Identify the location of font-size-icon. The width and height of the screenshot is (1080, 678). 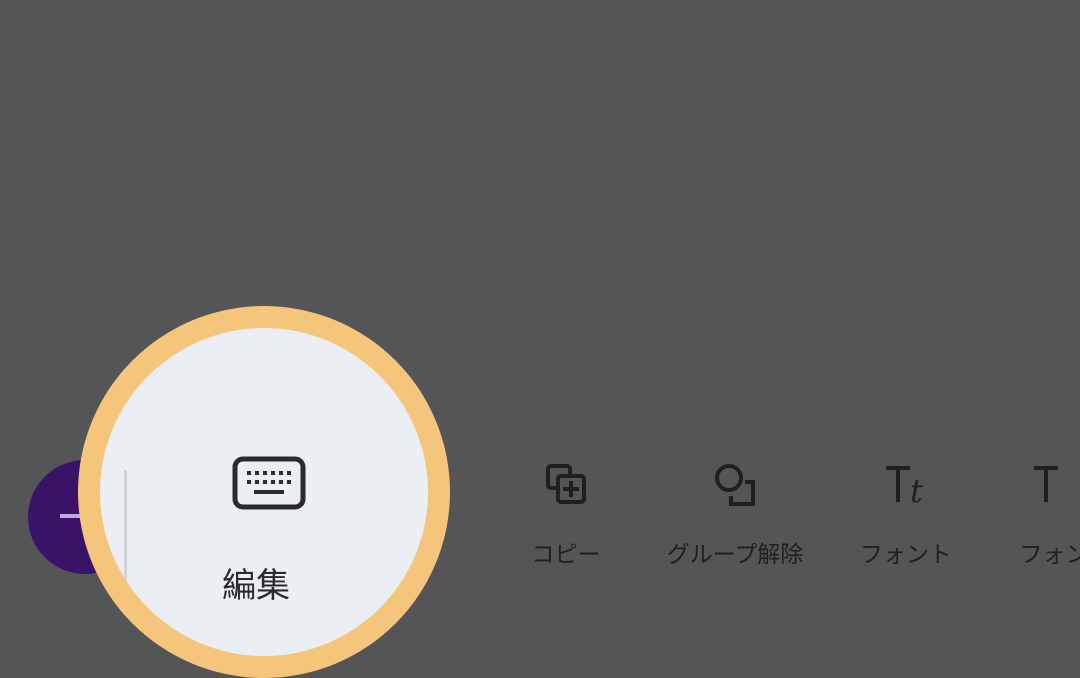
(1054, 484).